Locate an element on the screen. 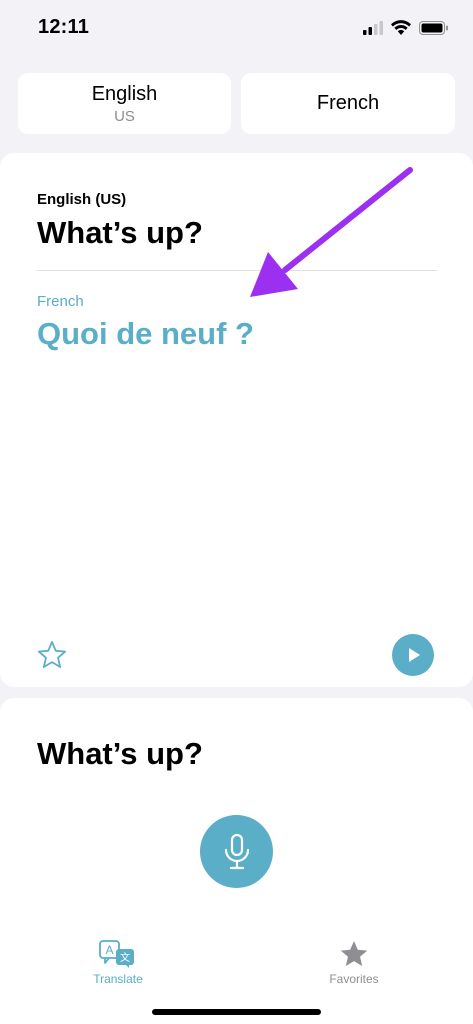 Image resolution: width=473 pixels, height=1024 pixels. target-language-name: French is located at coordinates (348, 103).